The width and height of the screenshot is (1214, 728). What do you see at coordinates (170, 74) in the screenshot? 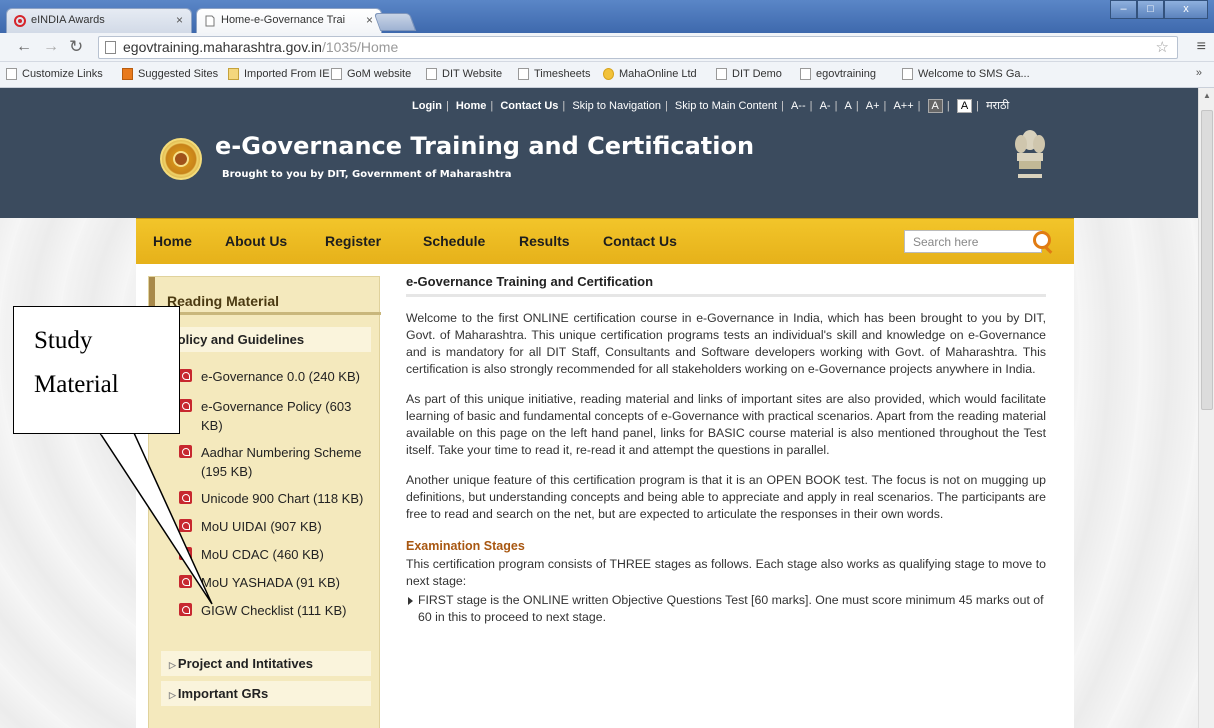
I see `bookmark-suggested-sites: Suggested Sites` at bounding box center [170, 74].